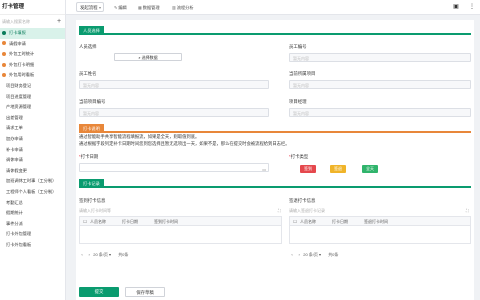 This screenshot has width=480, height=300. Describe the element at coordinates (17, 32) in the screenshot. I see `sidebar-item-label: 打卡填报` at that location.